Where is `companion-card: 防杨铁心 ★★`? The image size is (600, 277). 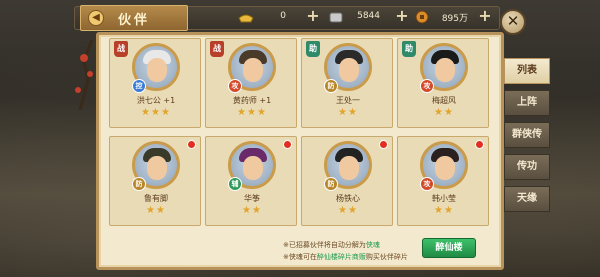 companion-card: 防杨铁心 ★★ is located at coordinates (347, 181).